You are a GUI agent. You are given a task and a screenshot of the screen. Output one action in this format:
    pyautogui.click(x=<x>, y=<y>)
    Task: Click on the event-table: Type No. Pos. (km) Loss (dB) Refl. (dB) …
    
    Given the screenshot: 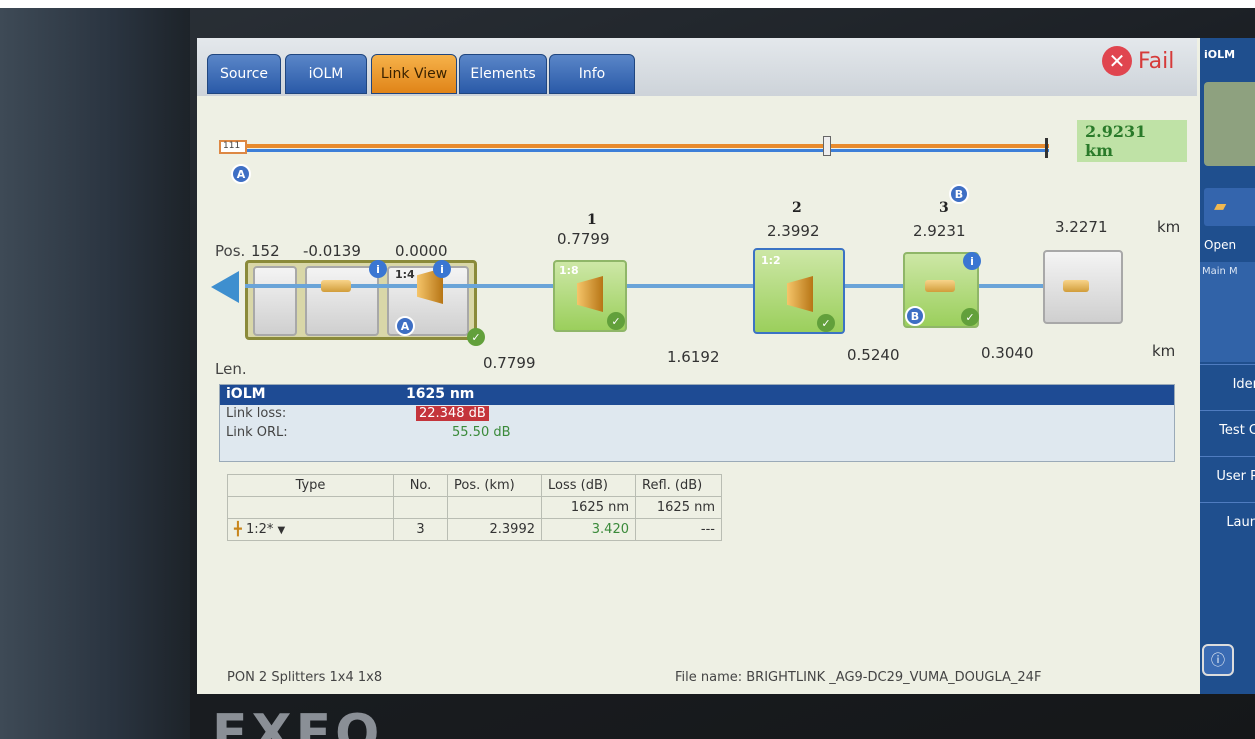 What is the action you would take?
    pyautogui.click(x=474, y=507)
    